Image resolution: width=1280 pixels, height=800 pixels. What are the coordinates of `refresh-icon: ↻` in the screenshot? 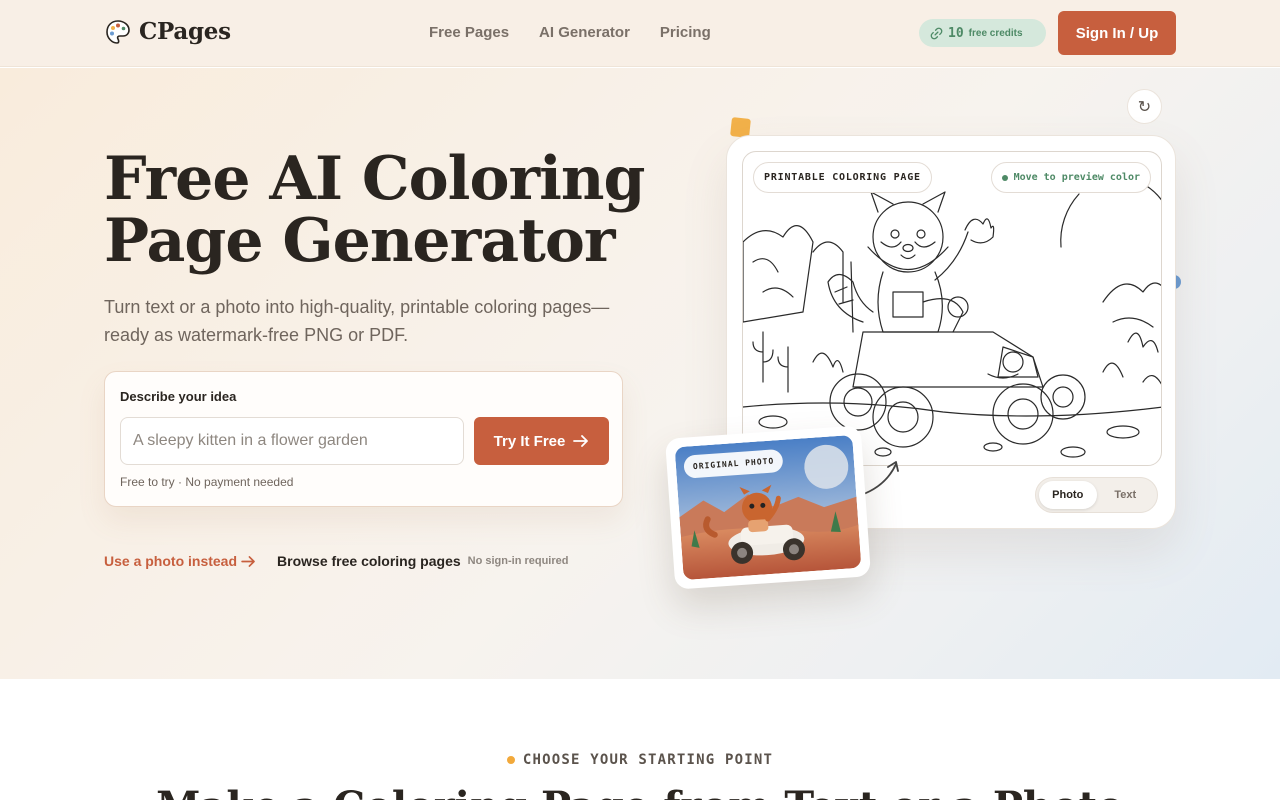 It's located at (1144, 107).